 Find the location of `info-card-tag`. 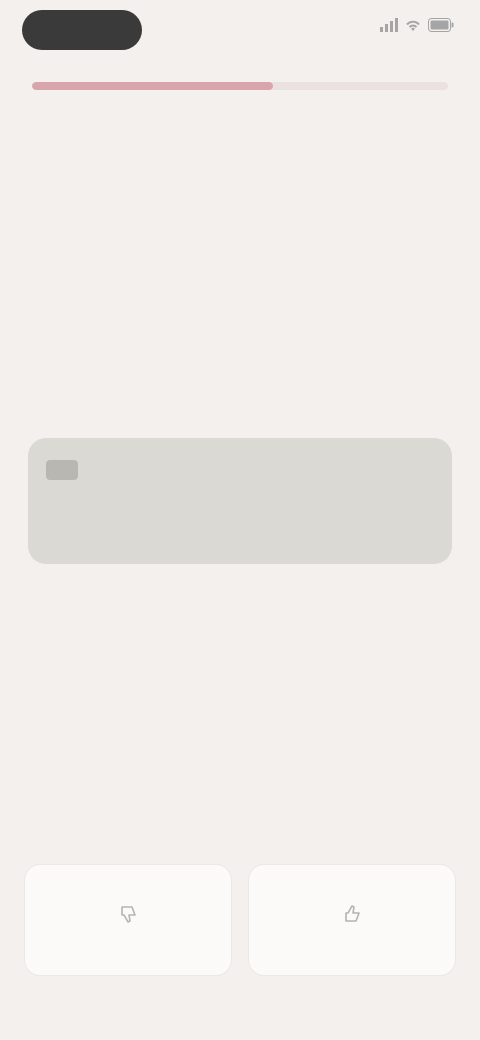

info-card-tag is located at coordinates (62, 470).